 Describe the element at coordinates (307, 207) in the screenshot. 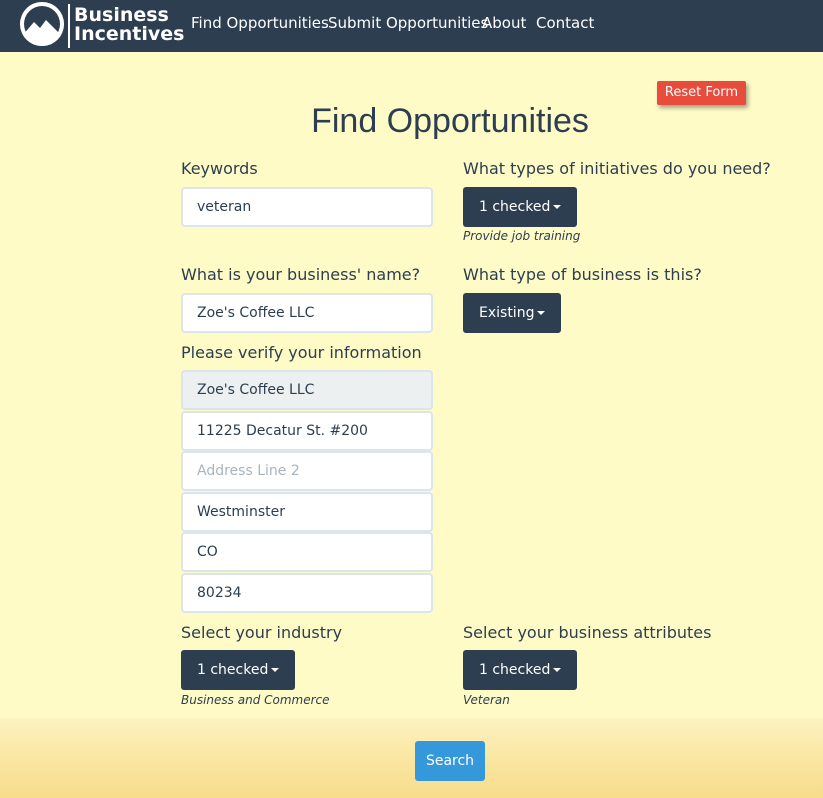

I see `keywords-input` at that location.